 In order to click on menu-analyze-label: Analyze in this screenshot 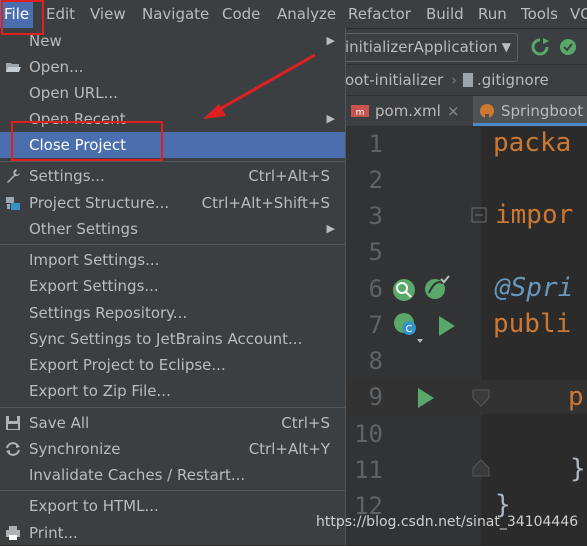, I will do `click(307, 14)`.